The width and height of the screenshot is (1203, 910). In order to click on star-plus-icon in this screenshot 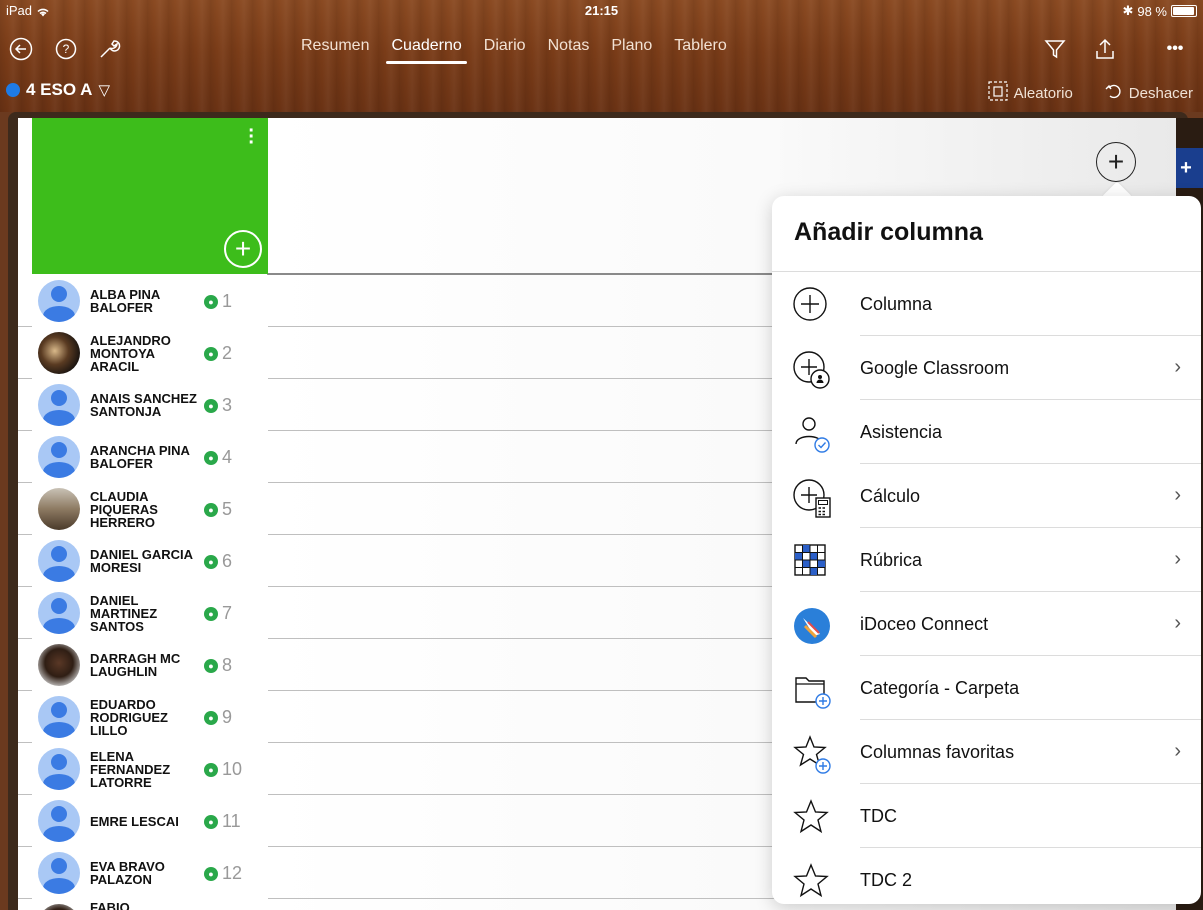, I will do `click(811, 754)`.